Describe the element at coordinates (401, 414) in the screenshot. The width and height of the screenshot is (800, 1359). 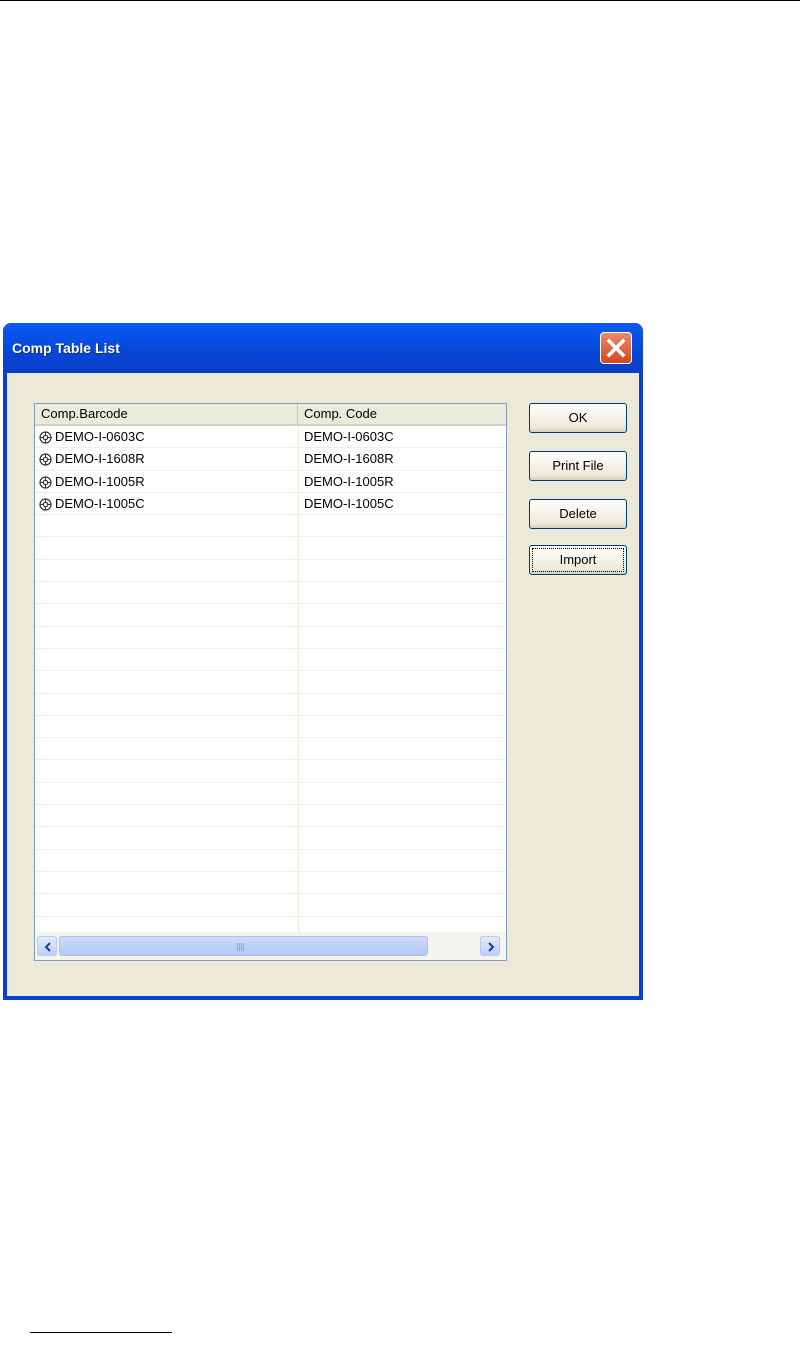
I see `column-header-comp-code: Comp. Code` at that location.